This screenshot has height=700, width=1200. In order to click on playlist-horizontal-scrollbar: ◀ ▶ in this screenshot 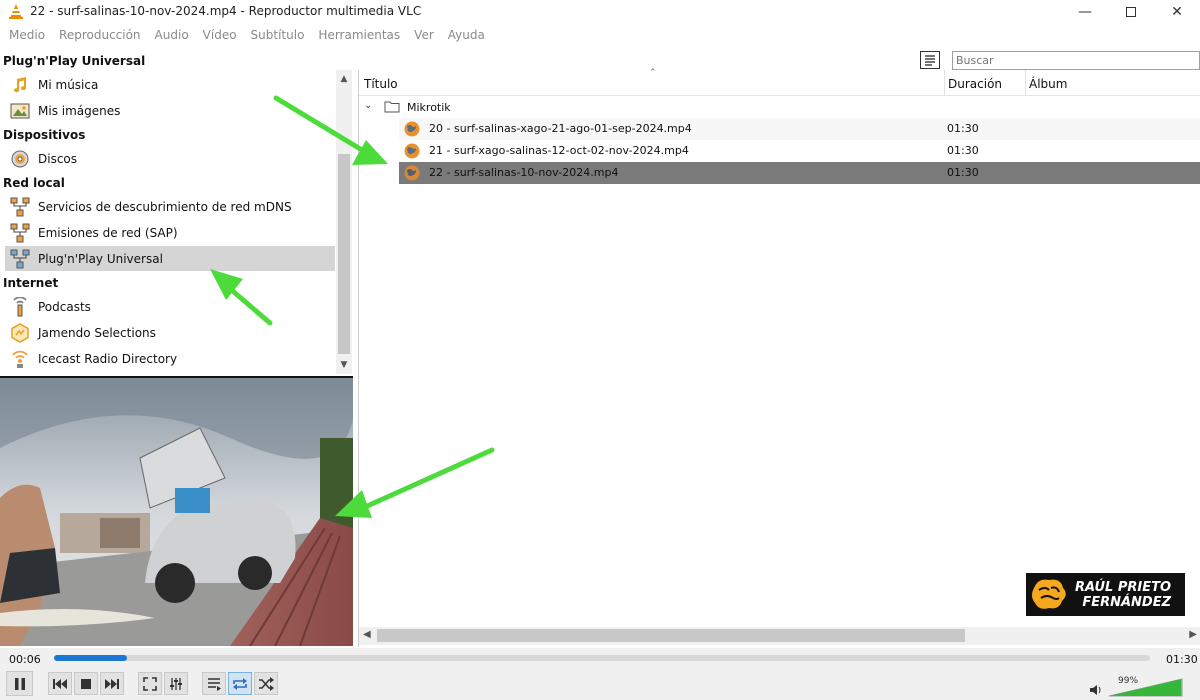, I will do `click(779, 636)`.